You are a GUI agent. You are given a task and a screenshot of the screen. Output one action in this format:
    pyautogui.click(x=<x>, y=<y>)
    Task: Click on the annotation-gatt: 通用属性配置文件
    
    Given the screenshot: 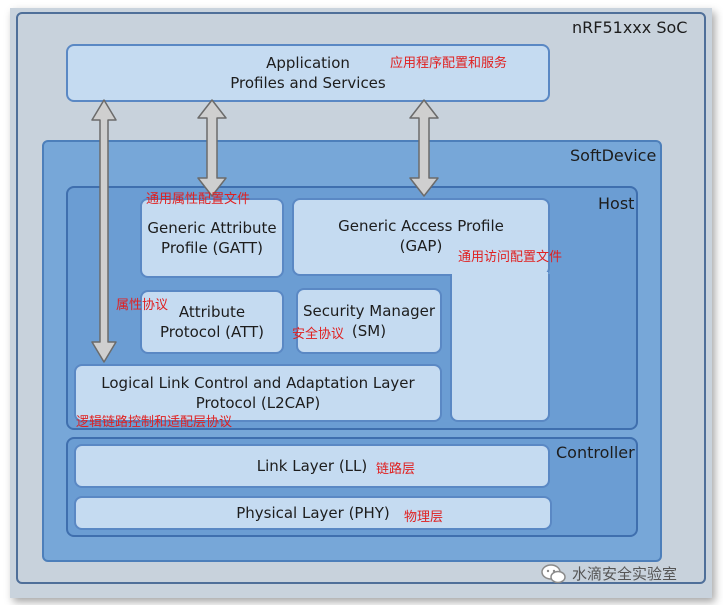 What is the action you would take?
    pyautogui.click(x=198, y=199)
    